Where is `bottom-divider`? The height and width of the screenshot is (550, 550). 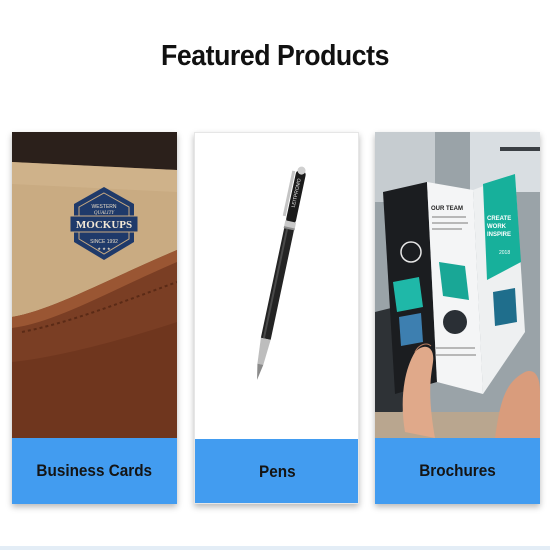
bottom-divider is located at coordinates (275, 548).